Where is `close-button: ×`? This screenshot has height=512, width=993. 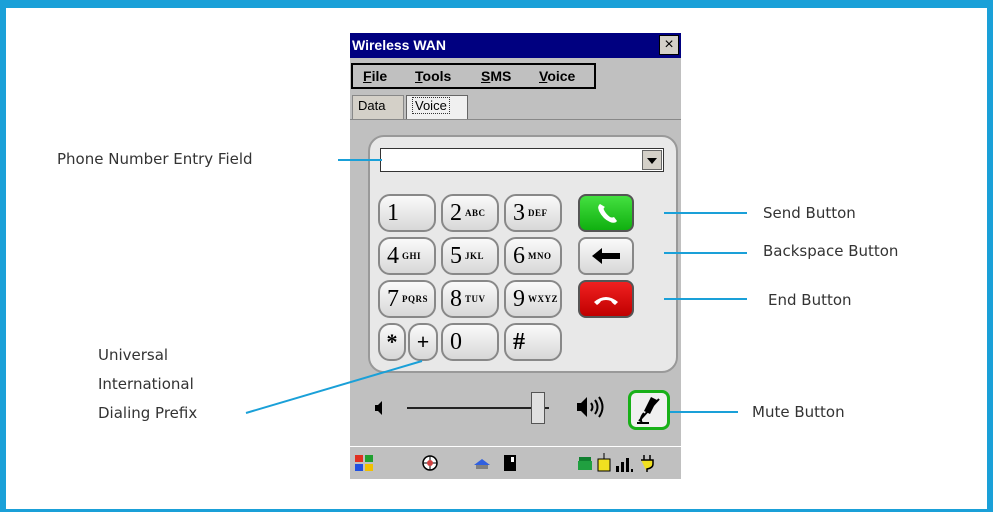
close-button: × is located at coordinates (669, 45).